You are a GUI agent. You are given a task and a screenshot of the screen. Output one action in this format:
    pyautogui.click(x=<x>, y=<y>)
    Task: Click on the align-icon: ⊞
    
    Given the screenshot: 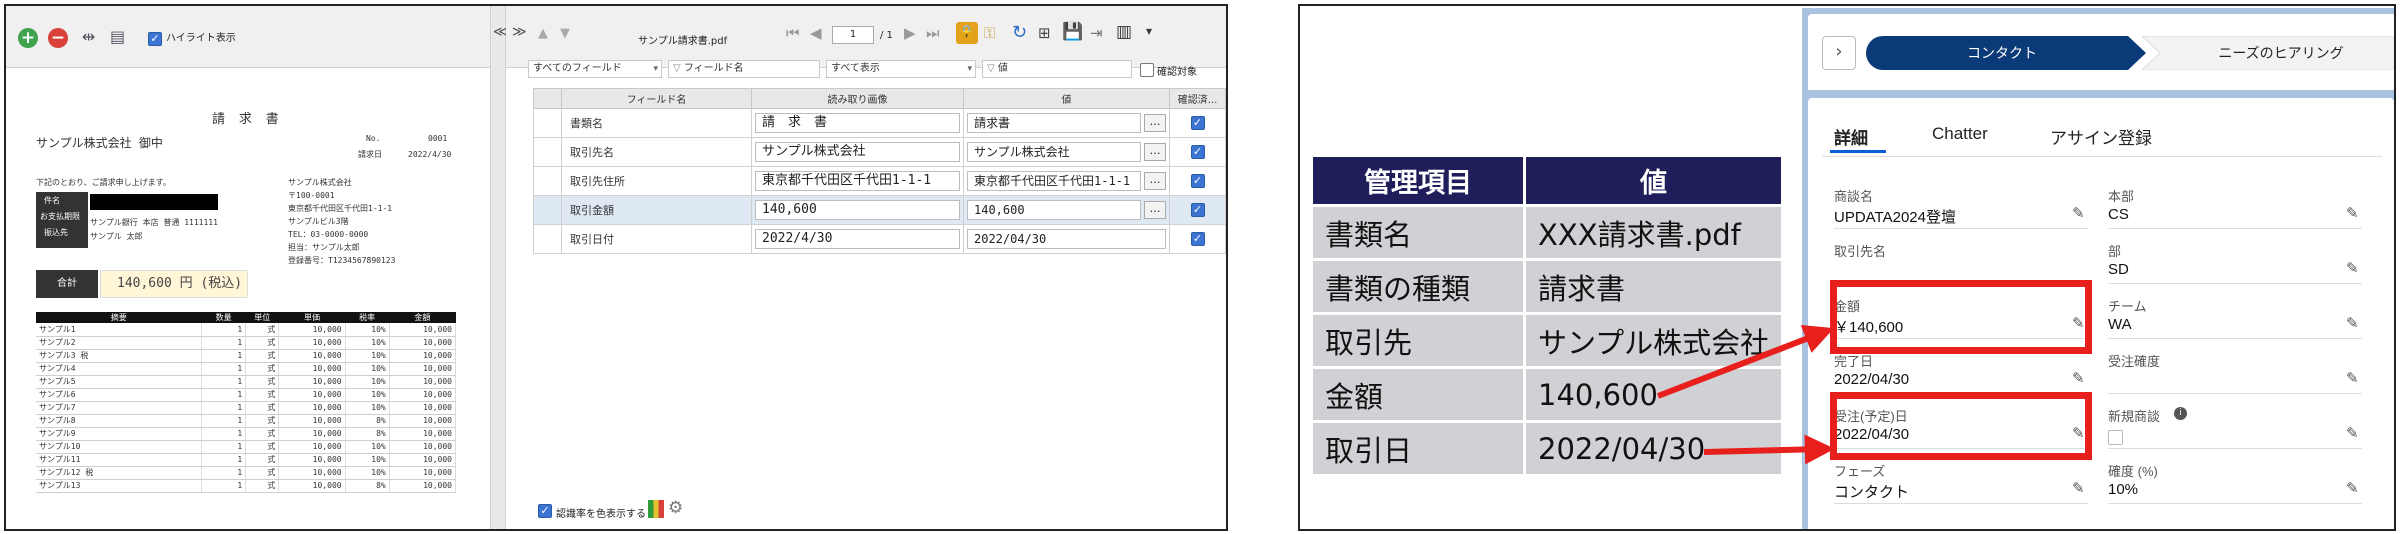 What is the action you would take?
    pyautogui.click(x=1044, y=33)
    